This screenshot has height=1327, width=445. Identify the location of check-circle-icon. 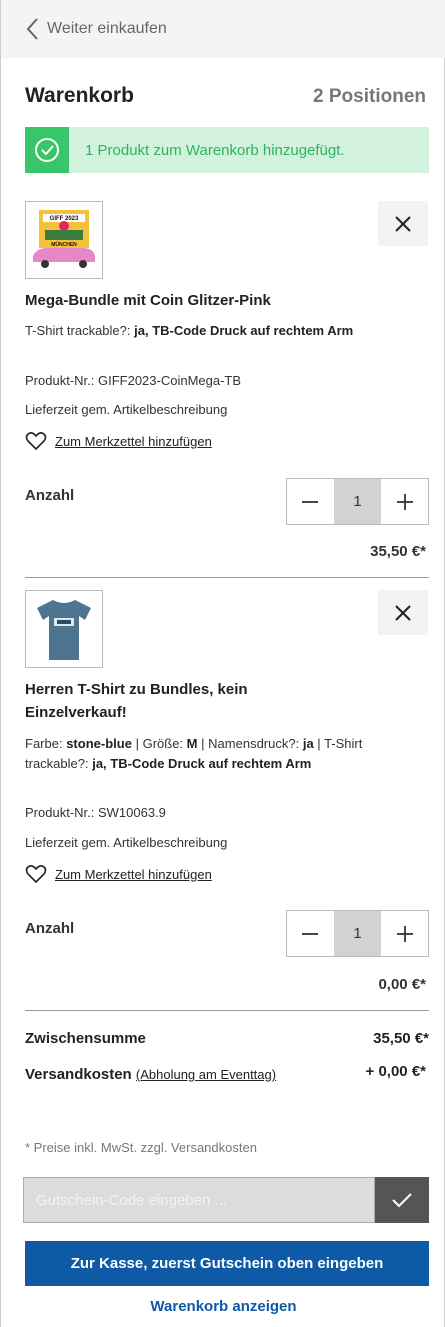
(47, 150).